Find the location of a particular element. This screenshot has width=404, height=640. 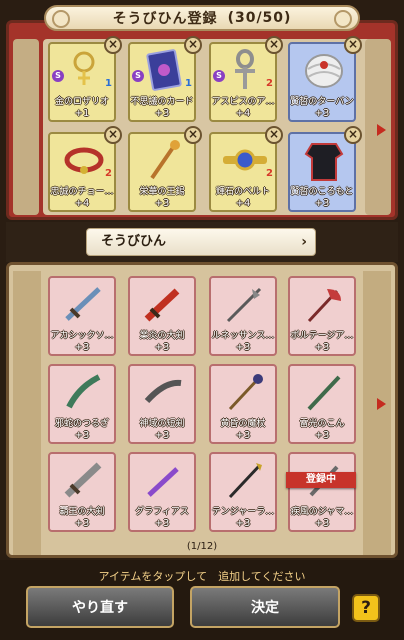

registered-item-card: 2 輝石のベルト +4 × is located at coordinates (246, 169).